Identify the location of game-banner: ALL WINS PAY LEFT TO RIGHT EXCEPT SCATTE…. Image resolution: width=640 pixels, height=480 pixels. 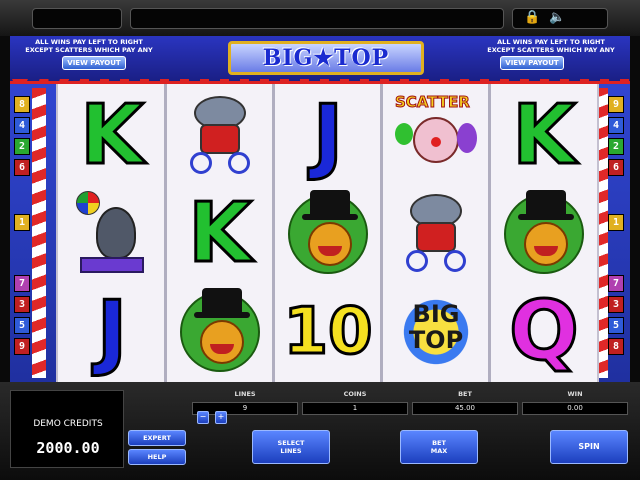
(320, 61).